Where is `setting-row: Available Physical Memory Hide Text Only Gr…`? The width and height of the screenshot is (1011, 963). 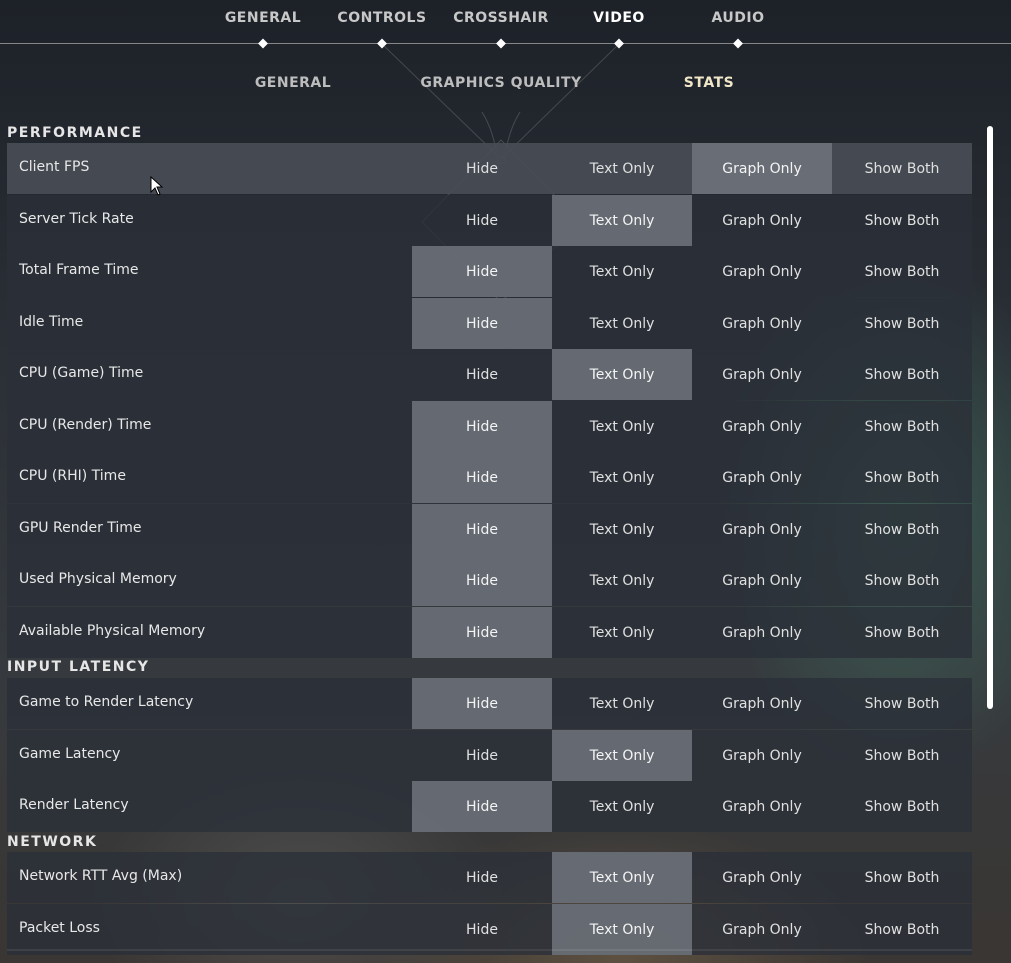 setting-row: Available Physical Memory Hide Text Only Gr… is located at coordinates (489, 632).